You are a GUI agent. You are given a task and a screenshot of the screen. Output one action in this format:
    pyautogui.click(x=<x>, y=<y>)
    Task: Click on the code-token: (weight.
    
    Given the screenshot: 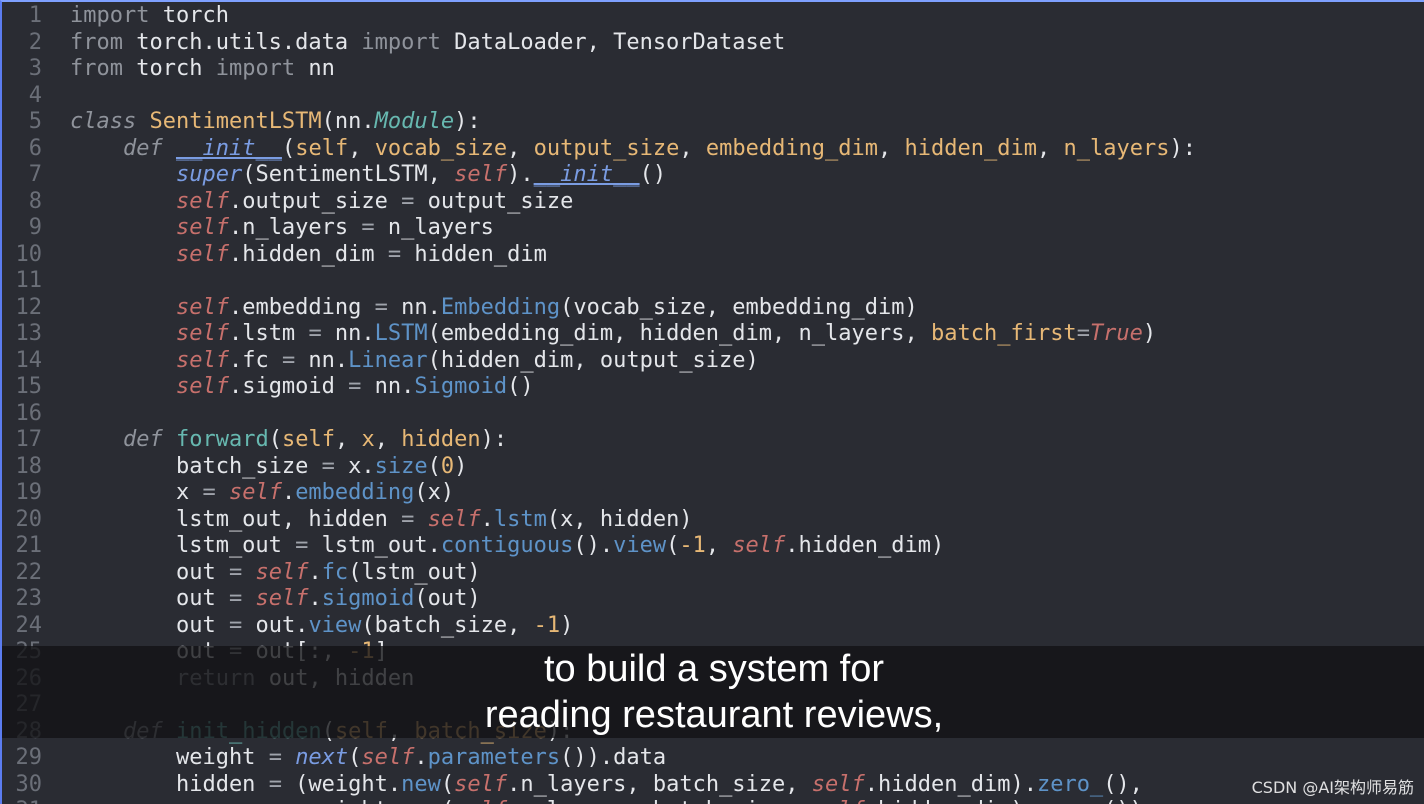 What is the action you would take?
    pyautogui.click(x=341, y=784)
    